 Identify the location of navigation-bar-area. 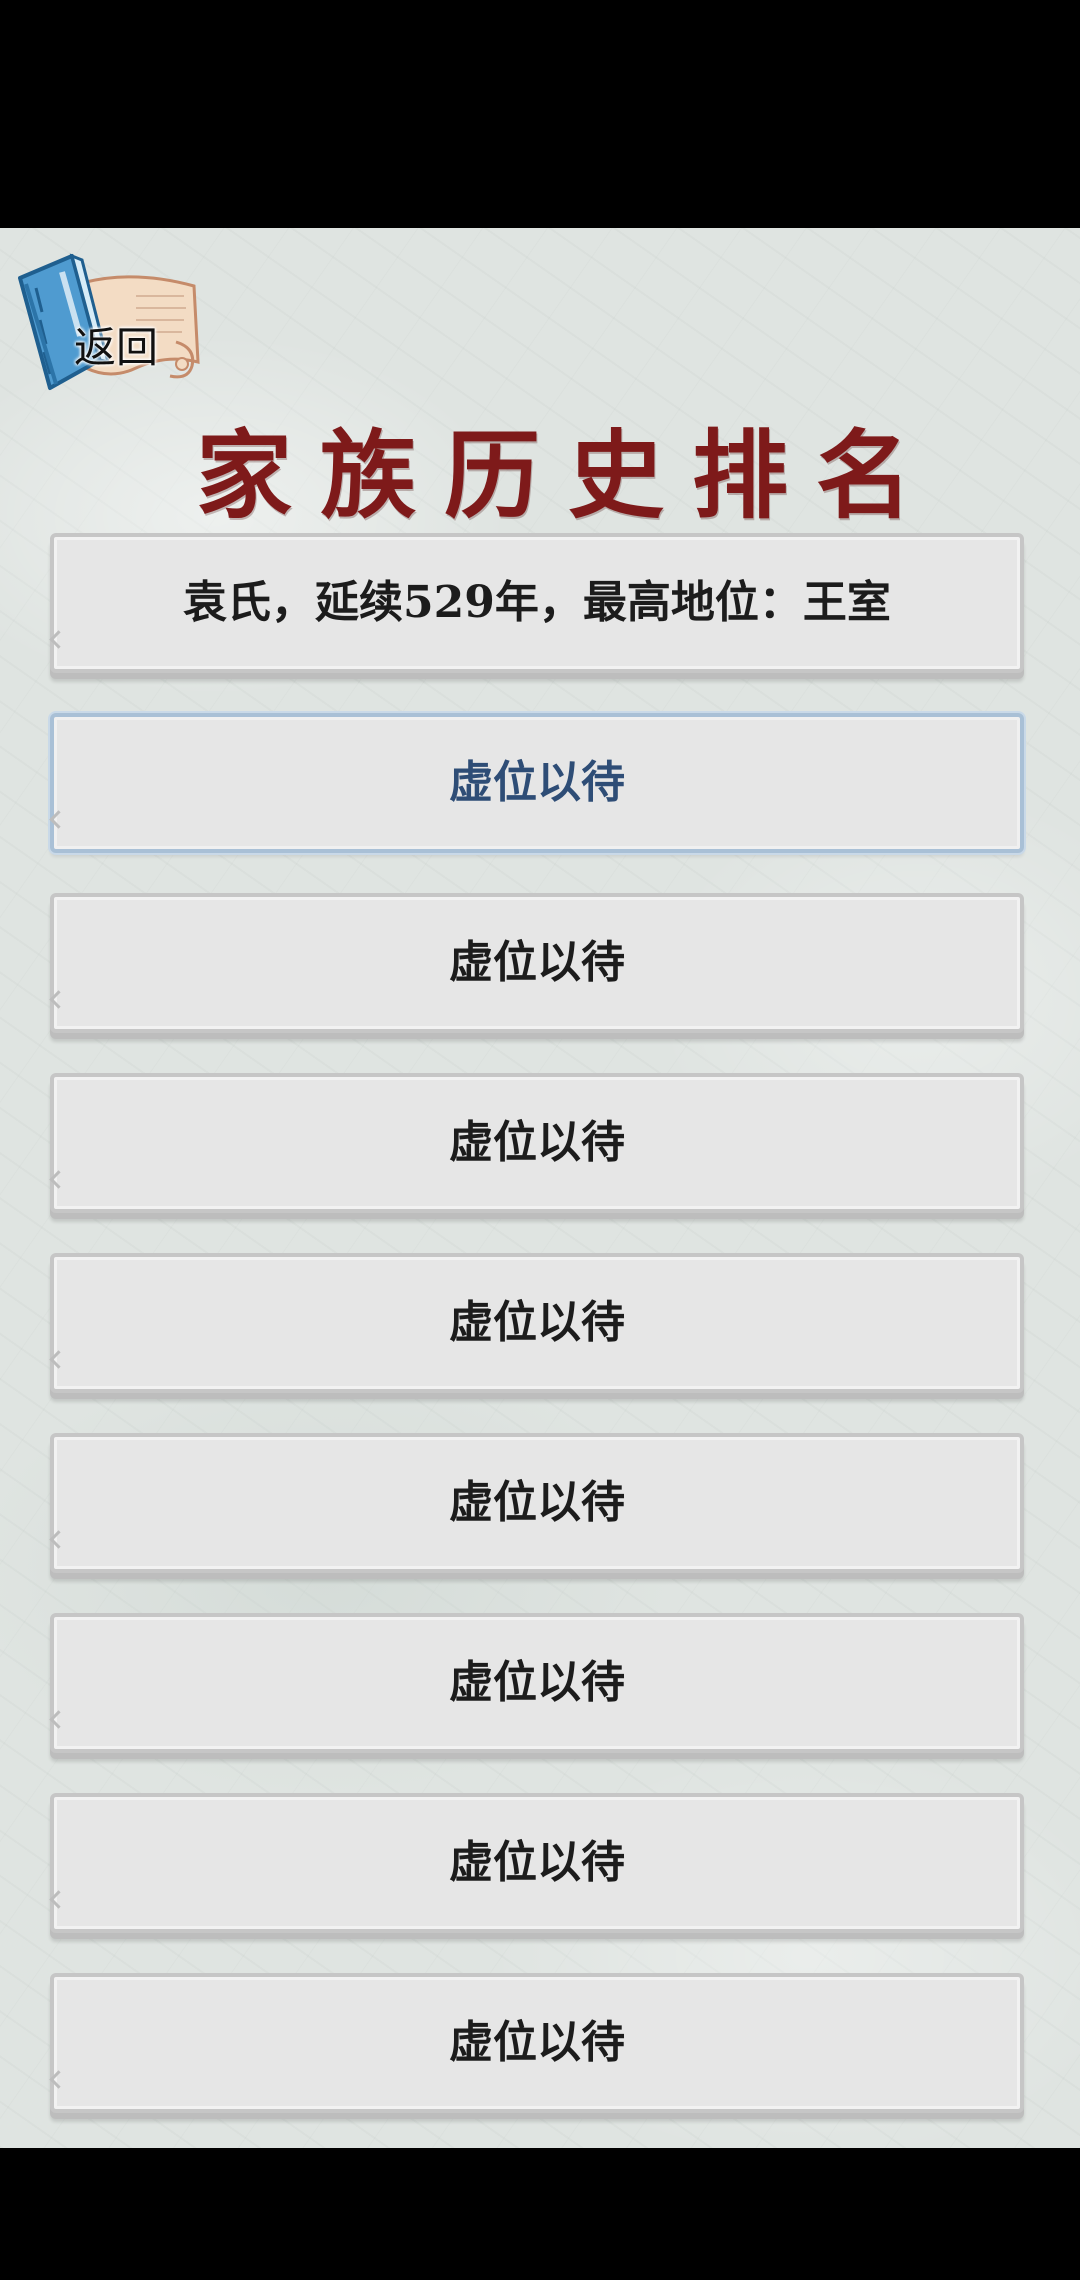
(540, 2214).